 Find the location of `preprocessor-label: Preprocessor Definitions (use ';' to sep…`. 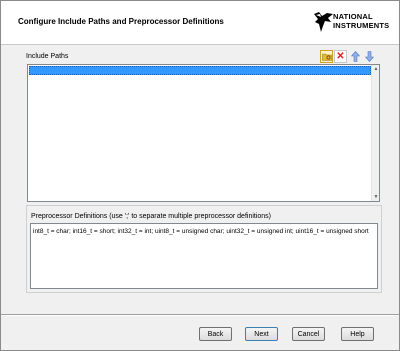

preprocessor-label: Preprocessor Definitions (use ';' to sep… is located at coordinates (151, 216).